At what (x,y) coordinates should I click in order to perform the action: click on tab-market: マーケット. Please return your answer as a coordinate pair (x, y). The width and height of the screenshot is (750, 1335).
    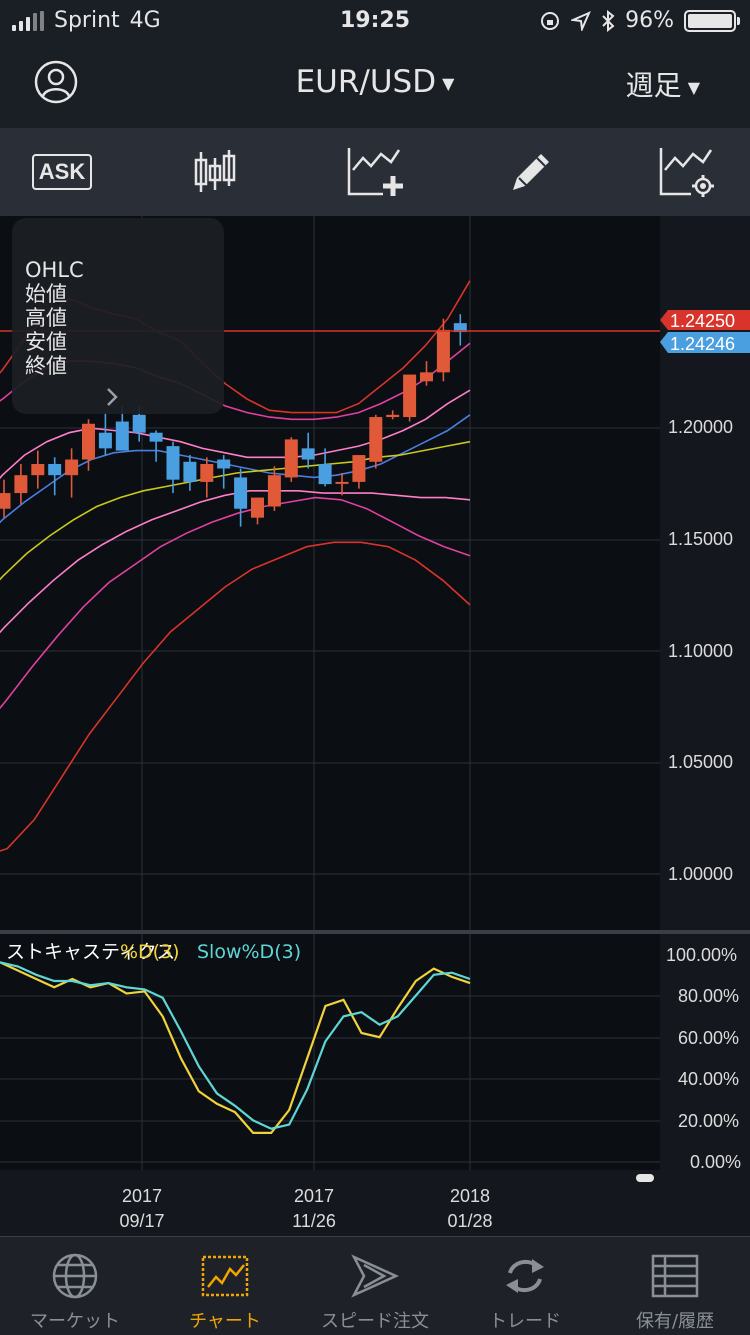
    Looking at the image, I should click on (75, 1286).